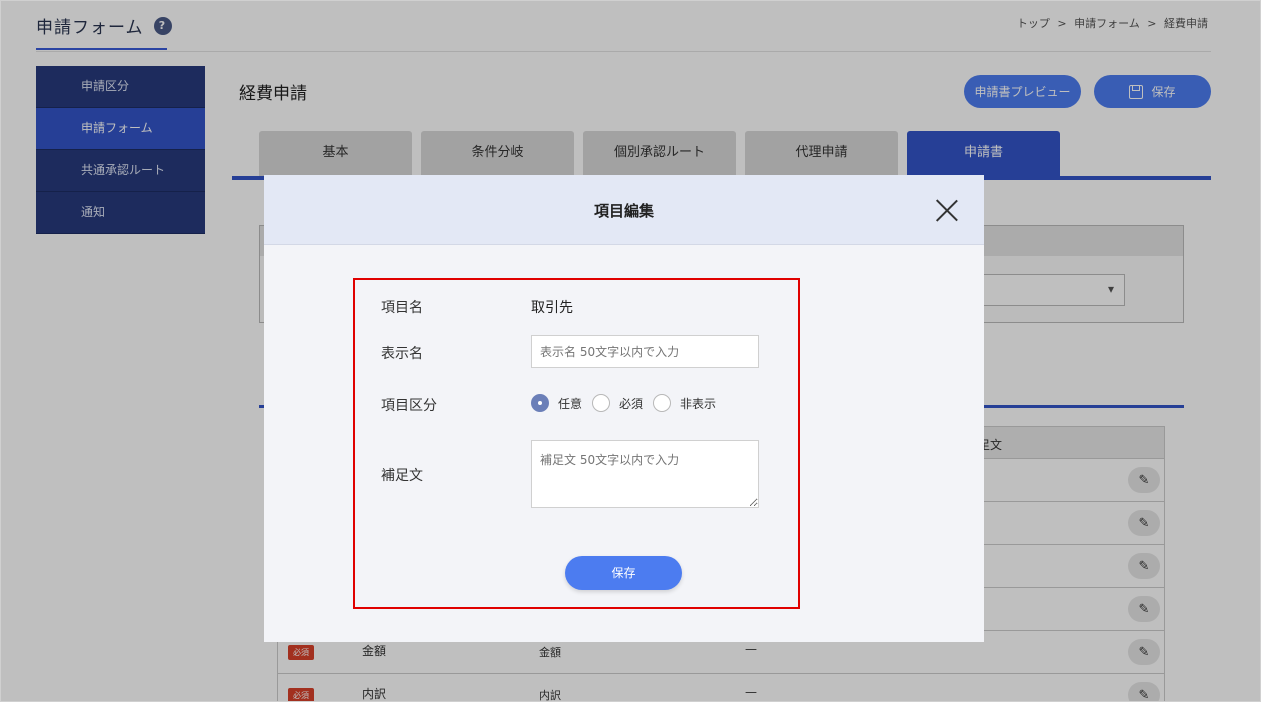 This screenshot has width=1261, height=702. I want to click on note-label: 補足文, so click(402, 476).